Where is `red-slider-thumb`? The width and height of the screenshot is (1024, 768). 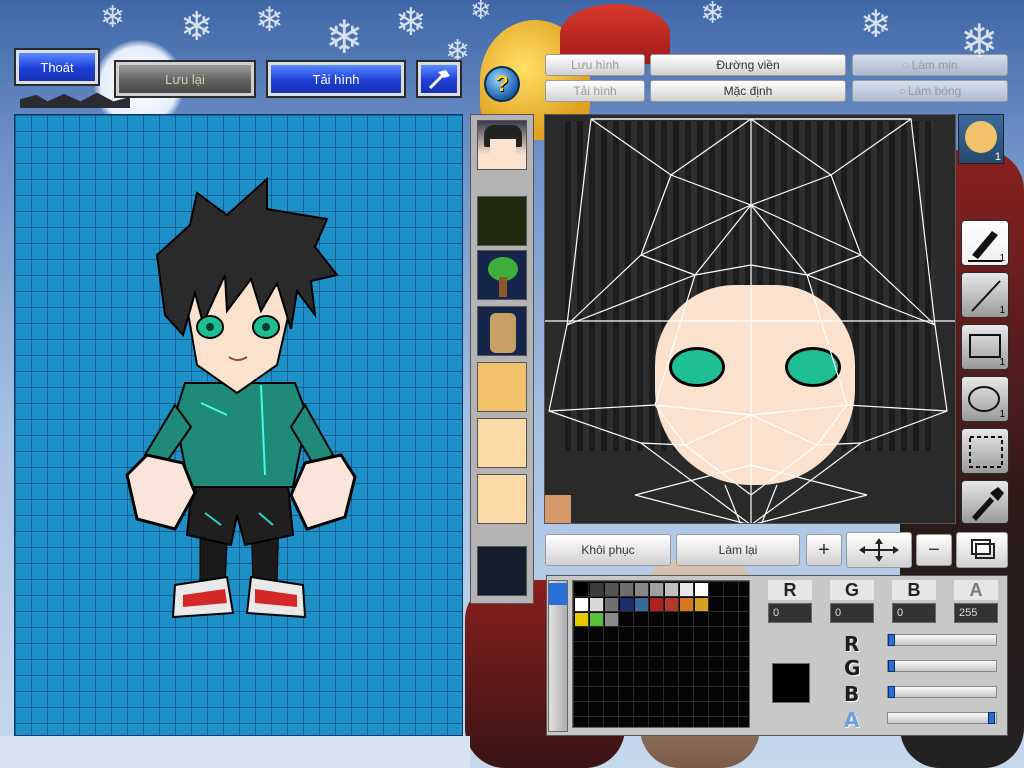
red-slider-thumb is located at coordinates (891, 640).